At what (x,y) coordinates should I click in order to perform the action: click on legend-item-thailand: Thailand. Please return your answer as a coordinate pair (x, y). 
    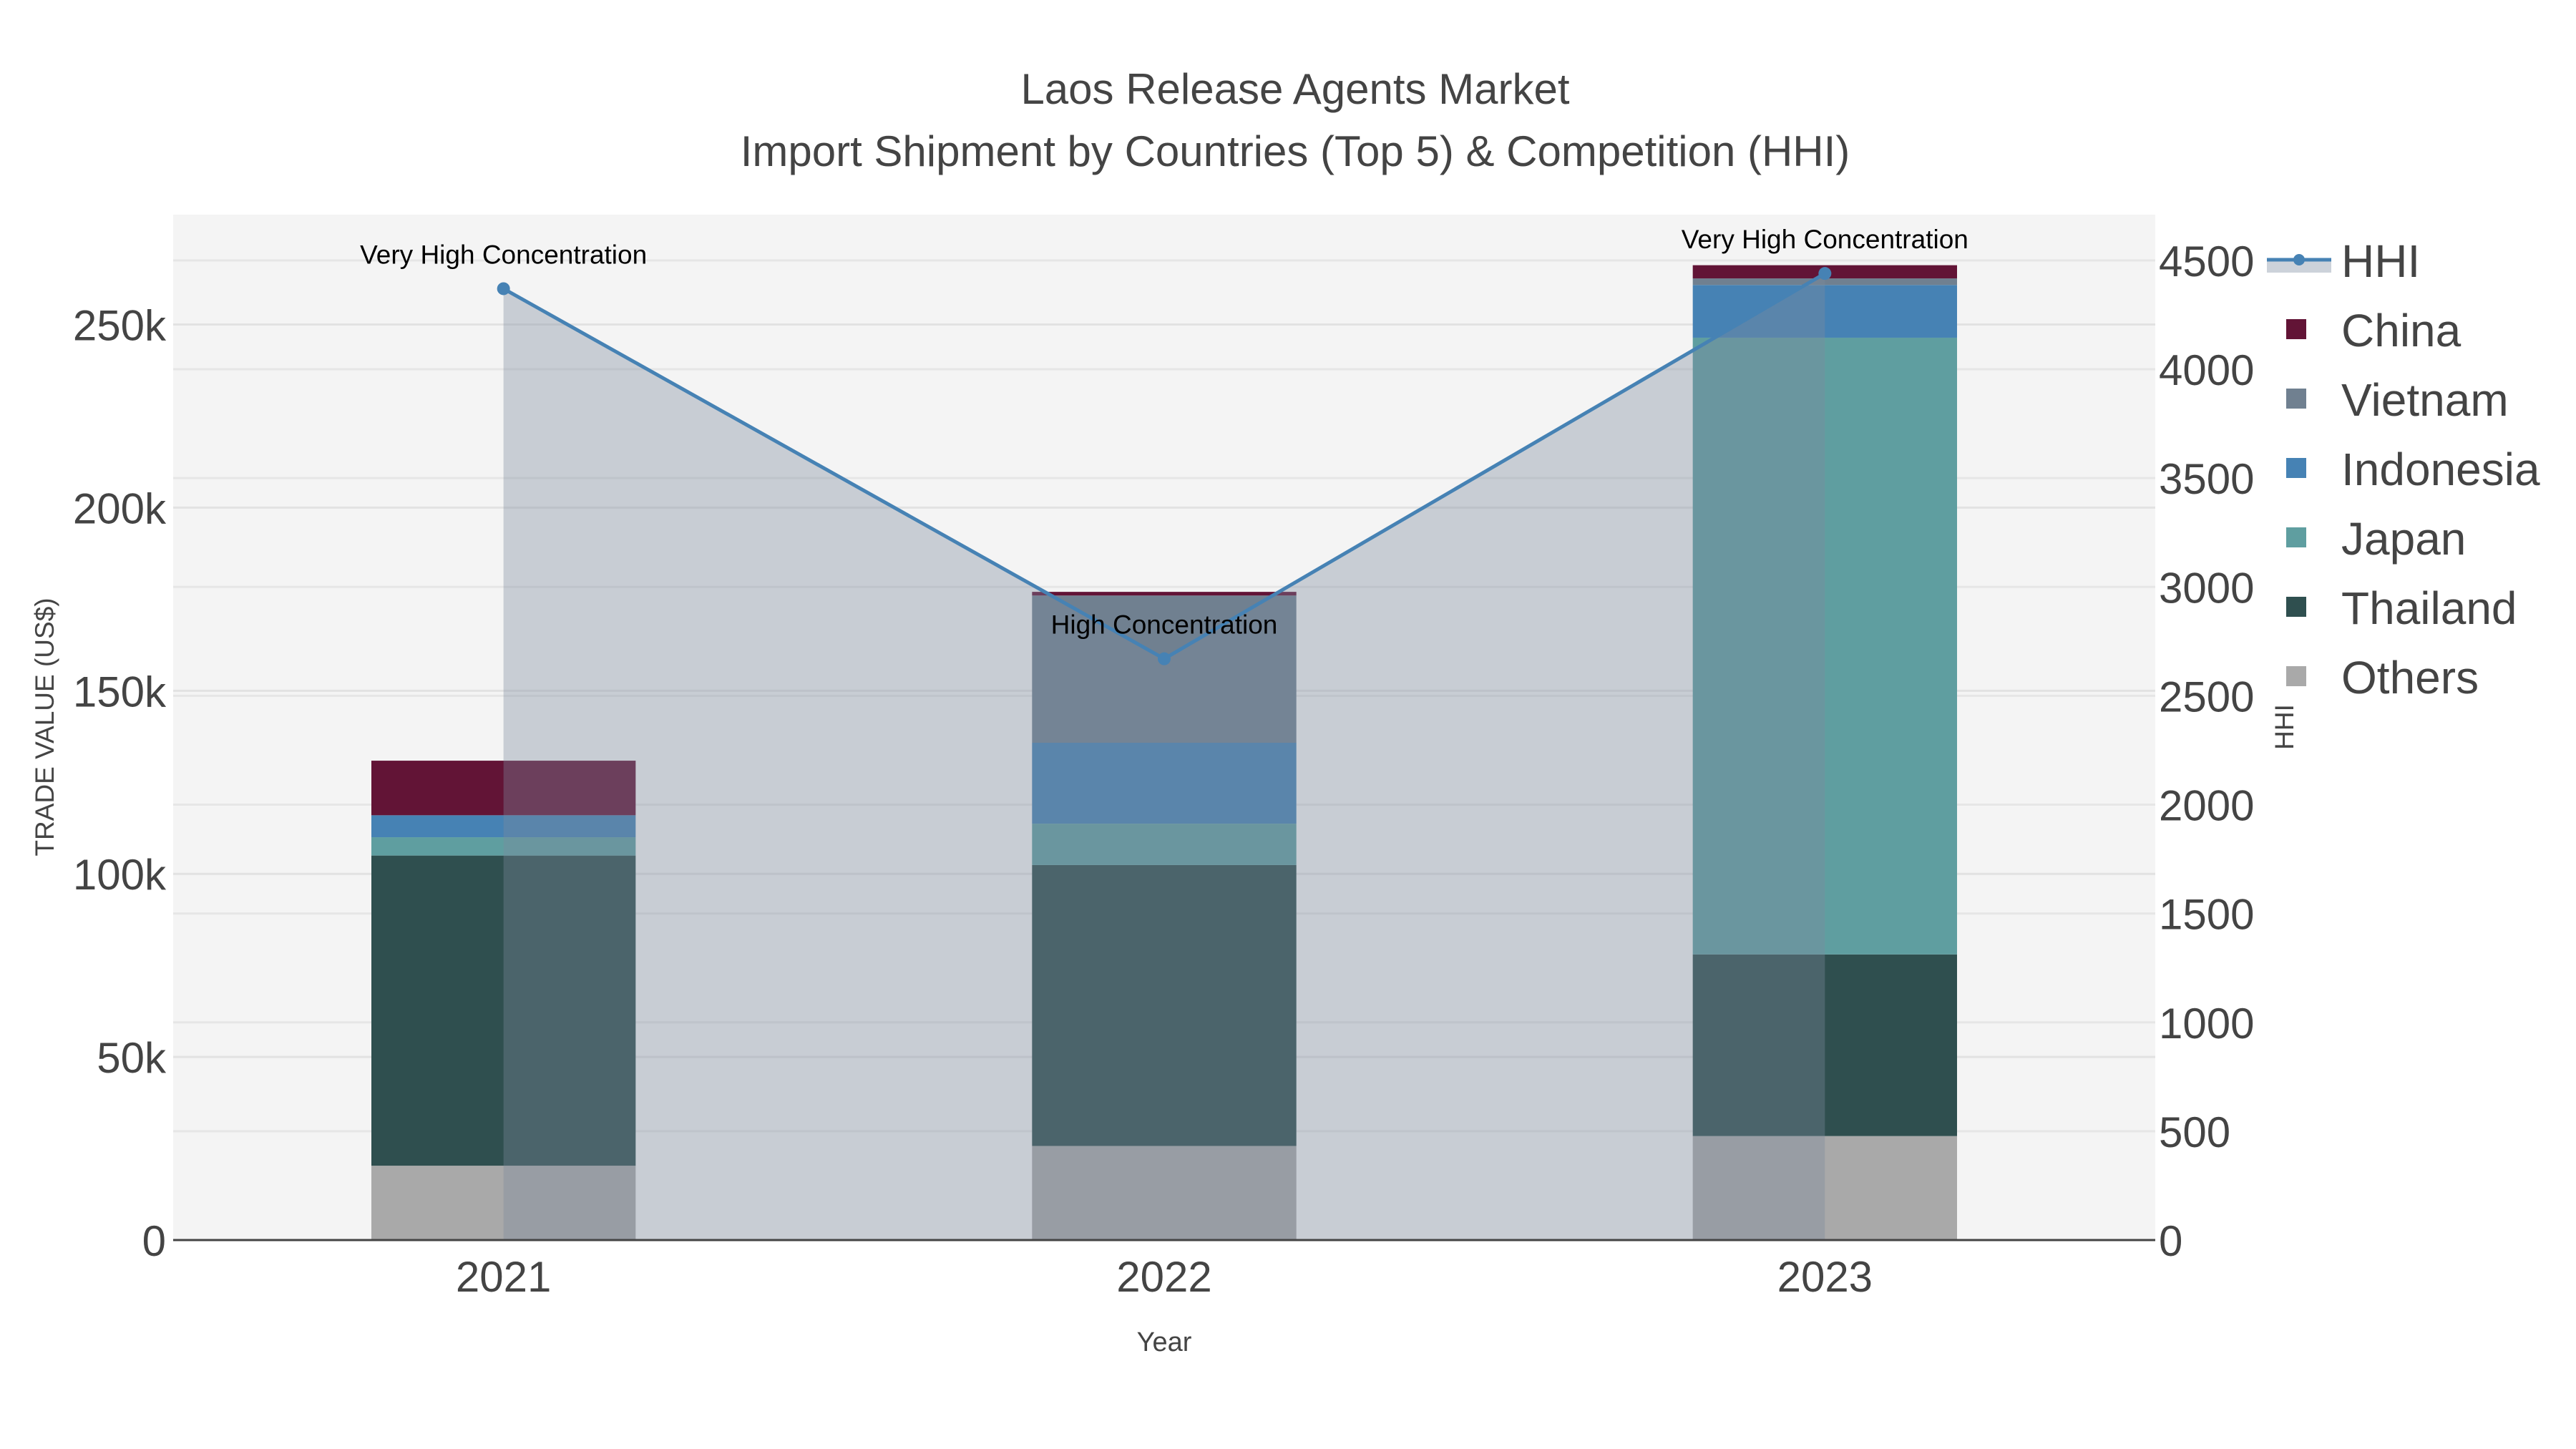
    Looking at the image, I should click on (2429, 608).